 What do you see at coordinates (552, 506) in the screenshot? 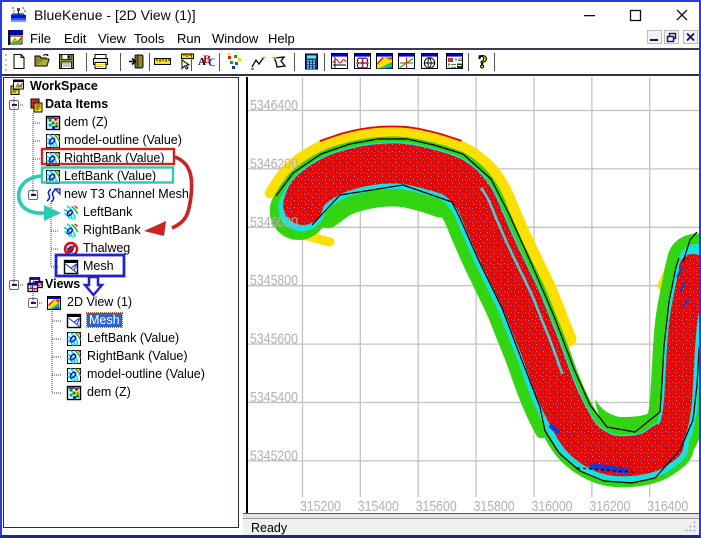
I see `svg-text: 316000` at bounding box center [552, 506].